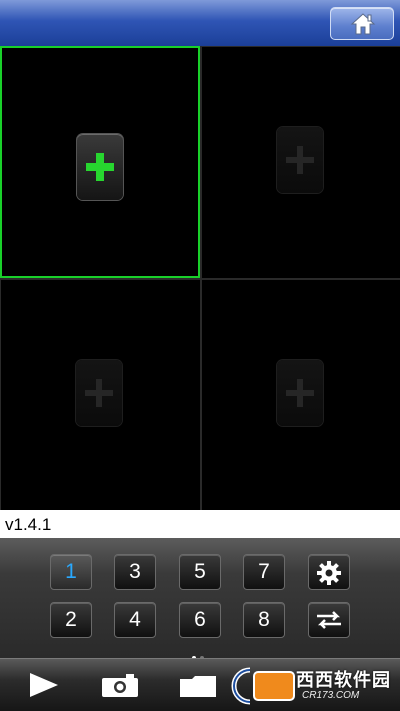  I want to click on home-button, so click(362, 23).